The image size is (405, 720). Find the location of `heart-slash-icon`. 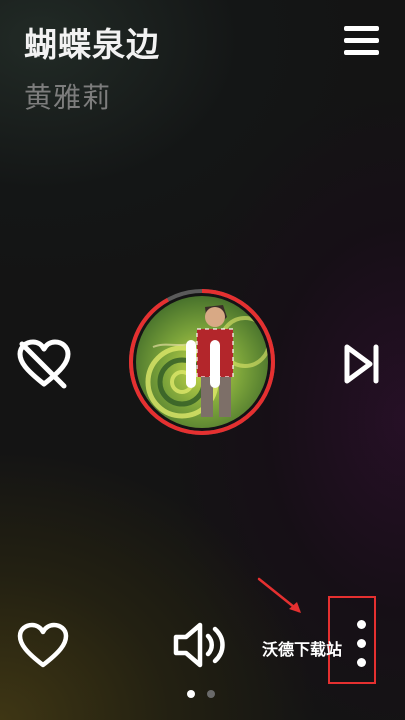

heart-slash-icon is located at coordinates (44, 364).